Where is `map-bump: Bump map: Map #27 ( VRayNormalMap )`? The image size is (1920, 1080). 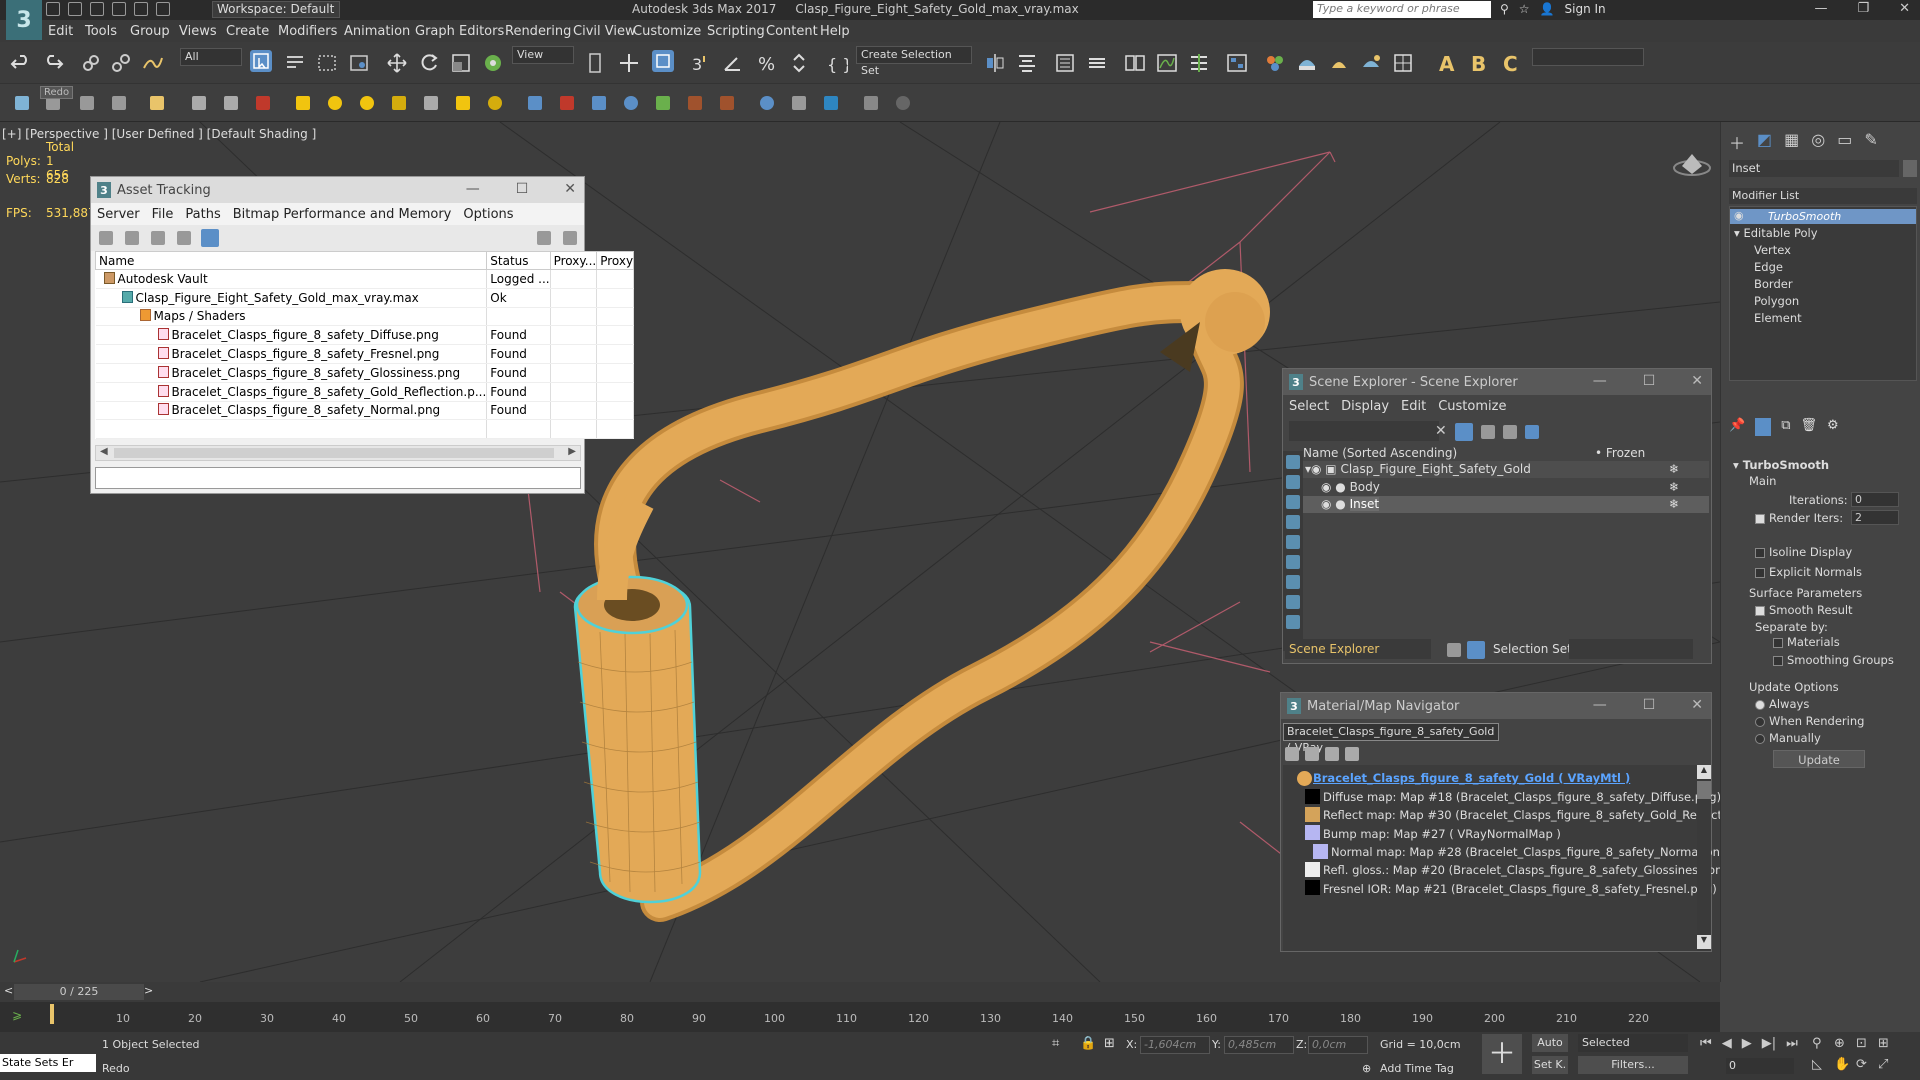 map-bump: Bump map: Map #27 ( VRayNormalMap ) is located at coordinates (1442, 834).